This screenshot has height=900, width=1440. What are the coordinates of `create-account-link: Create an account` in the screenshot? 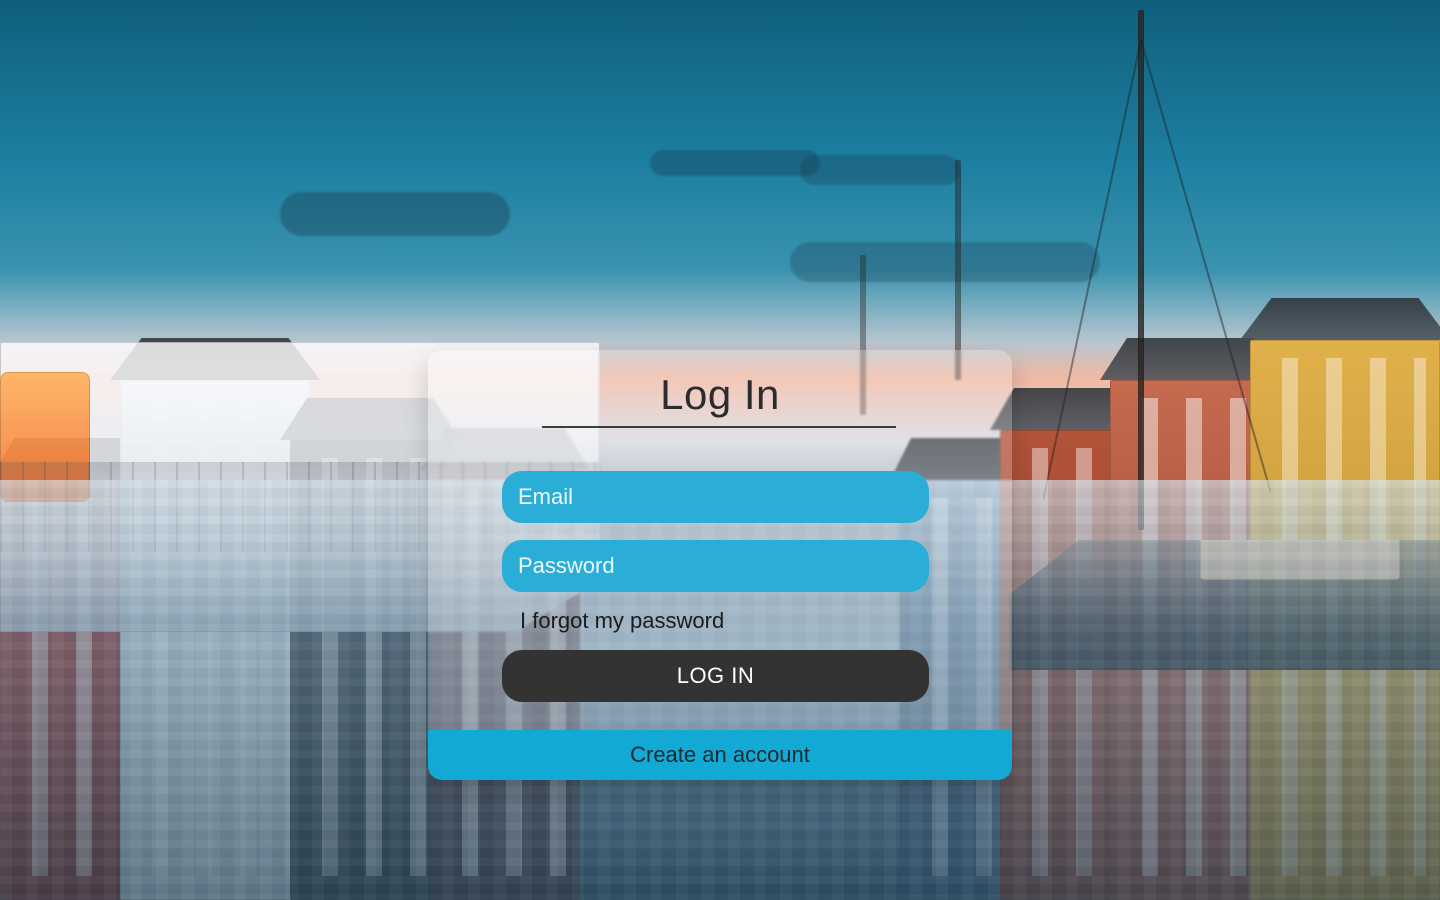 It's located at (720, 755).